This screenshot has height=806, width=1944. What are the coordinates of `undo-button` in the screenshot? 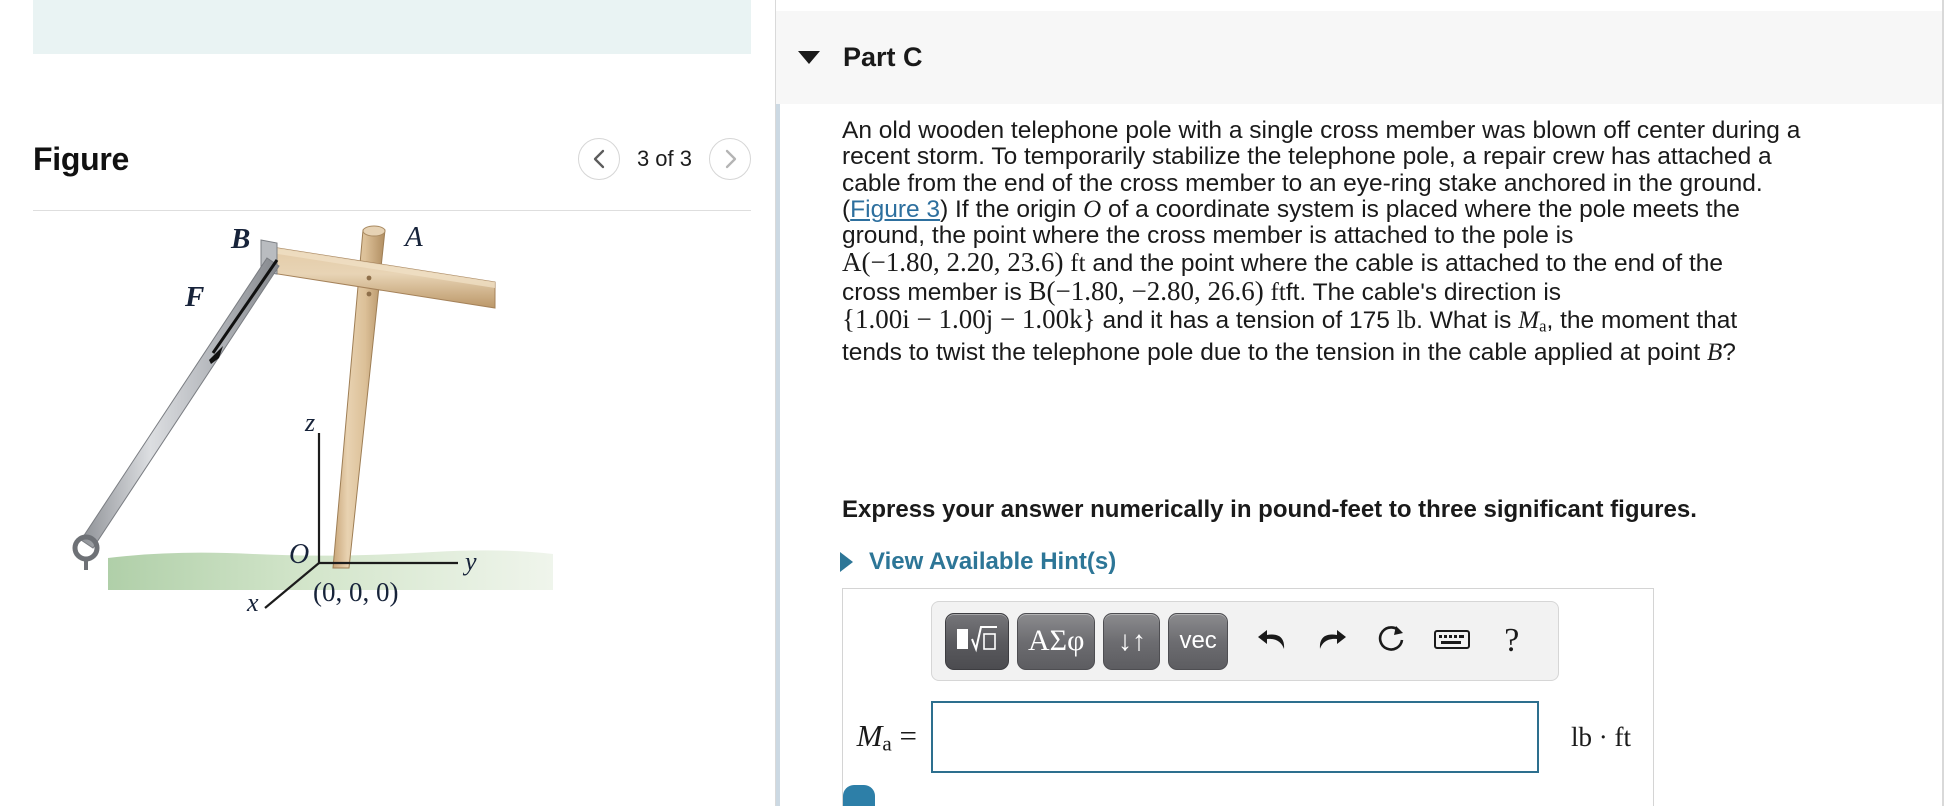 It's located at (1272, 641).